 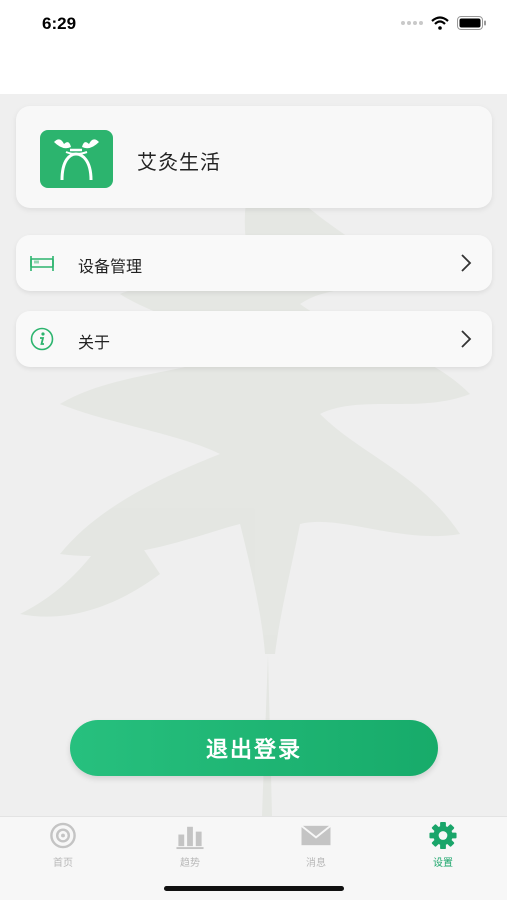 I want to click on tab-messages-label: 消息, so click(x=316, y=863).